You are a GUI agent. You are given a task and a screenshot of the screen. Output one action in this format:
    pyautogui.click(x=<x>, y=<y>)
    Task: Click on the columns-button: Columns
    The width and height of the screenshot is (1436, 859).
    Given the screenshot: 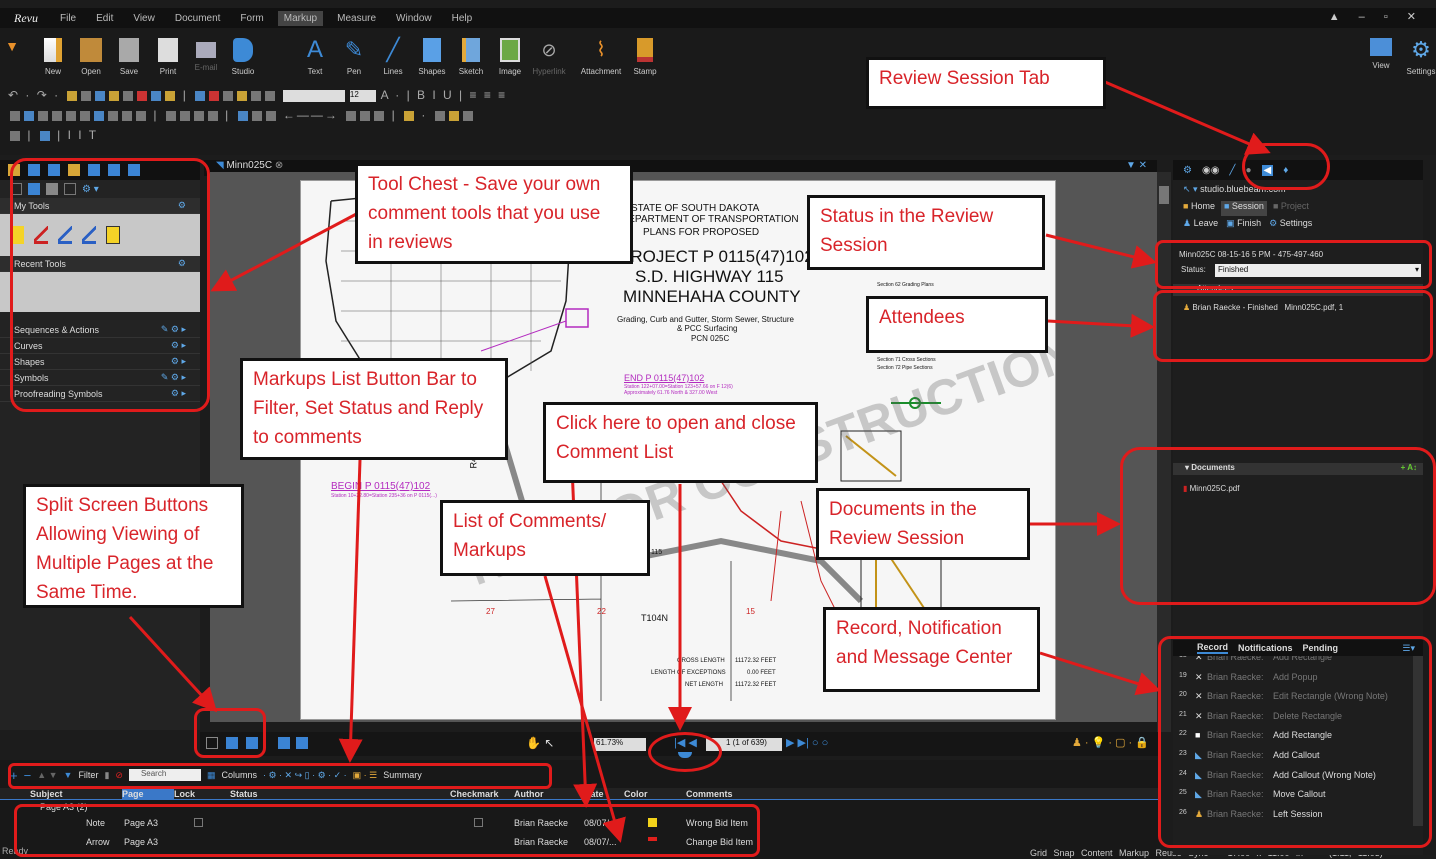 What is the action you would take?
    pyautogui.click(x=239, y=775)
    